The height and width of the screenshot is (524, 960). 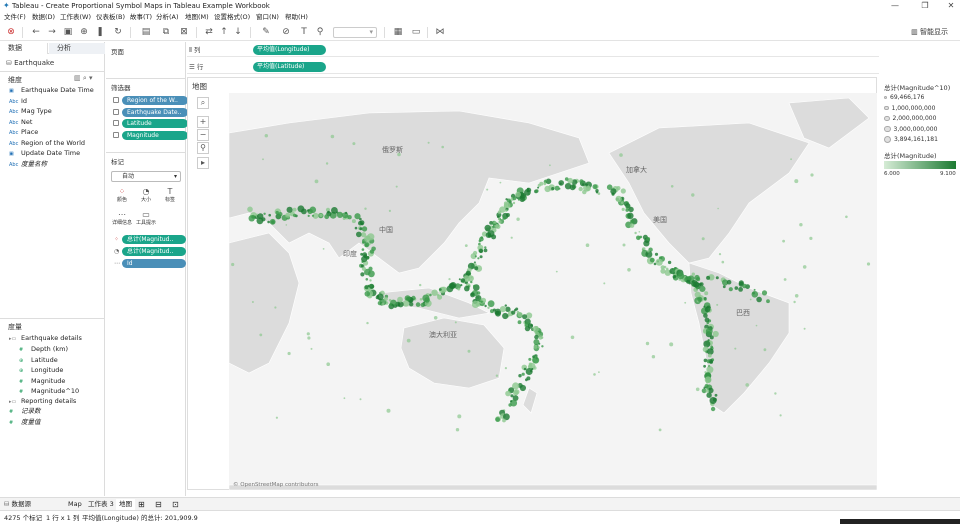 I want to click on menu-worksheet: 工作表(W), so click(x=75, y=17).